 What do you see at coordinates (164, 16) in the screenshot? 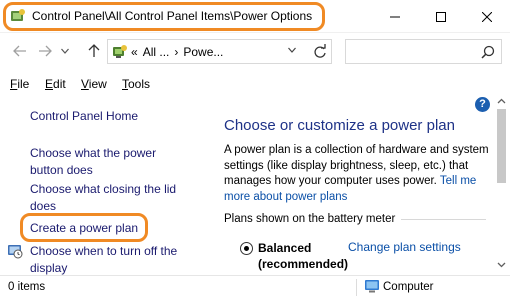
I see `title-highlight-annotation` at bounding box center [164, 16].